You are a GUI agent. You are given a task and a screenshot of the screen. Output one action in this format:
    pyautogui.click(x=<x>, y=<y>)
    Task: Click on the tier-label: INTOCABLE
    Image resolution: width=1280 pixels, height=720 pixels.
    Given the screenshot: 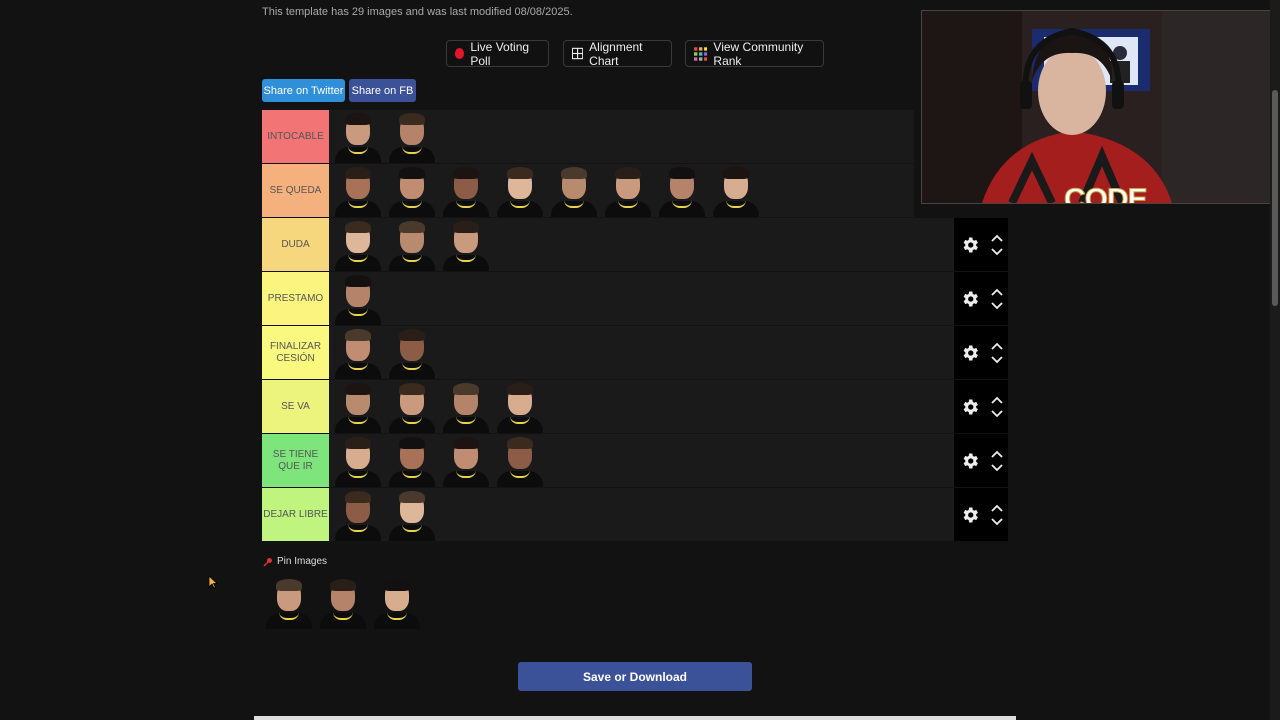 What is the action you would take?
    pyautogui.click(x=295, y=136)
    